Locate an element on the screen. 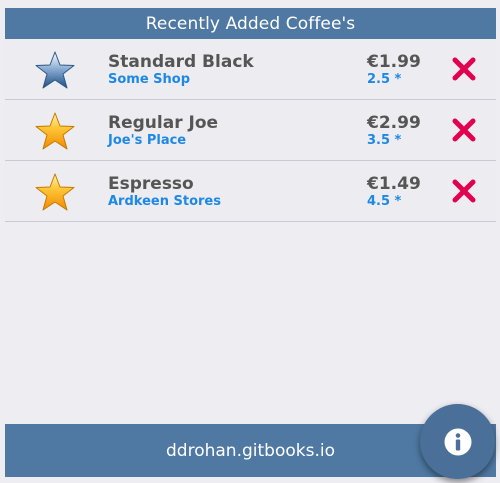 This screenshot has width=500, height=483. coffee-name: Regular Joe is located at coordinates (163, 123).